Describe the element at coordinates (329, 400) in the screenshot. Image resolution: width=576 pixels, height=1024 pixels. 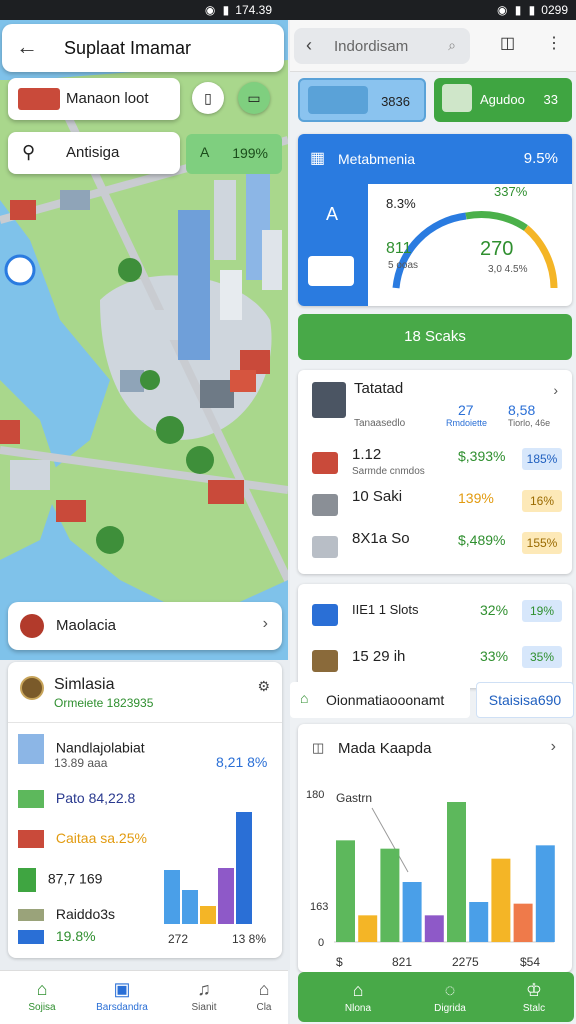
I see `station-icon` at that location.